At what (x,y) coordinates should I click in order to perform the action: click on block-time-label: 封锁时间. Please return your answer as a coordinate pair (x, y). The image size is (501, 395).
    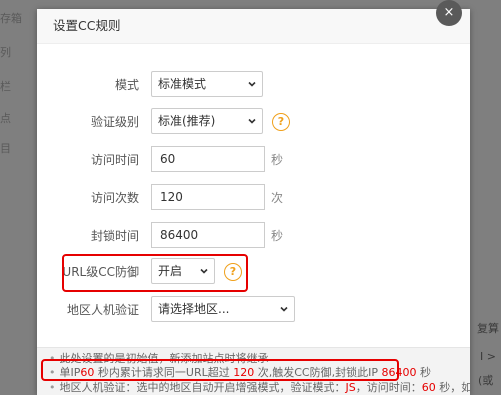
    Looking at the image, I should click on (114, 236).